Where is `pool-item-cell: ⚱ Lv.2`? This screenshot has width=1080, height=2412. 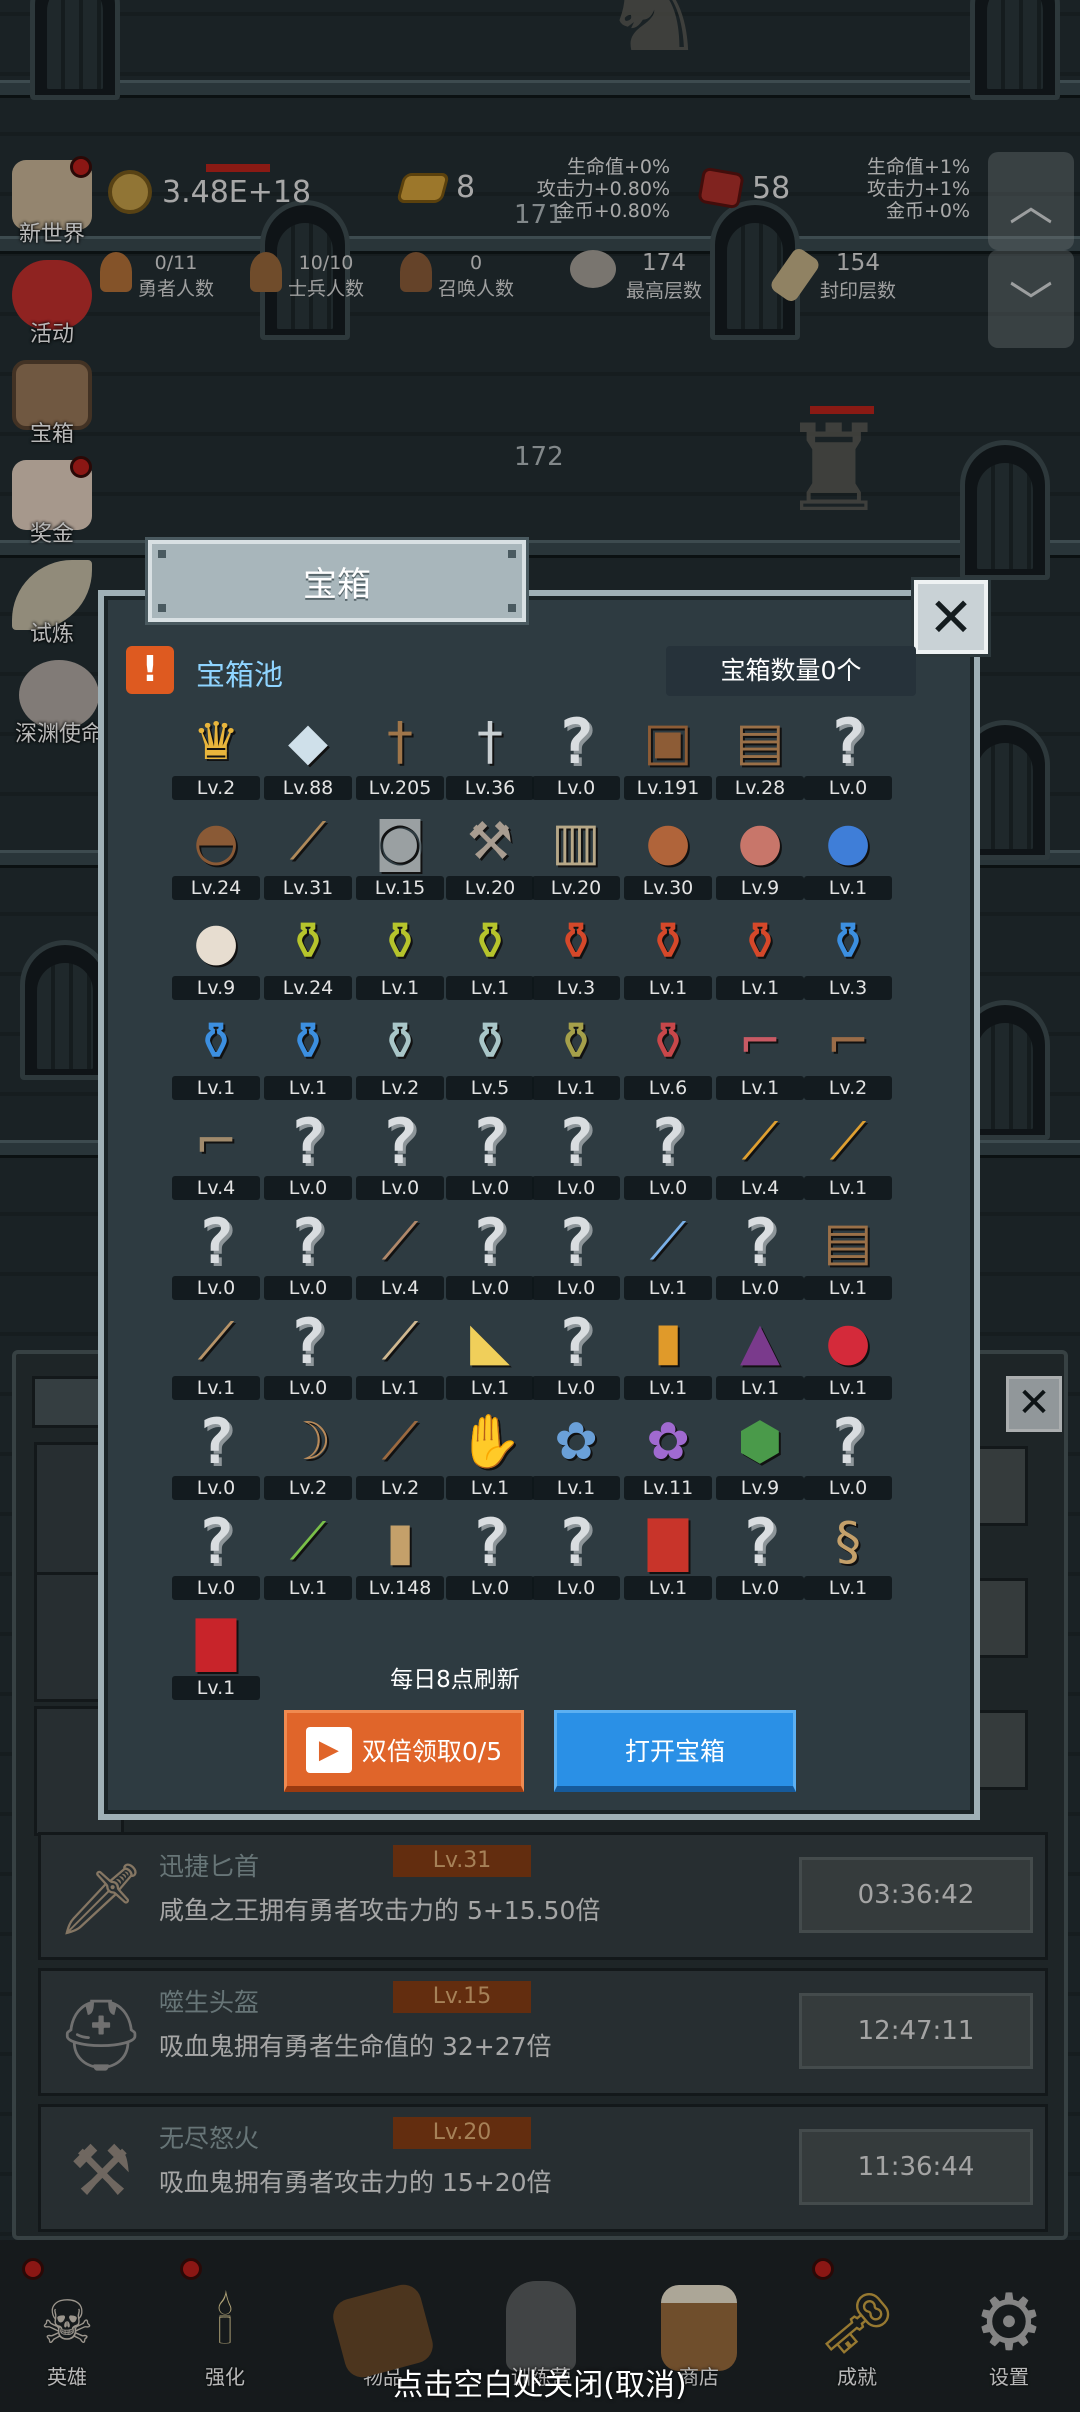
pool-item-cell: ⚱ Lv.2 is located at coordinates (400, 1054).